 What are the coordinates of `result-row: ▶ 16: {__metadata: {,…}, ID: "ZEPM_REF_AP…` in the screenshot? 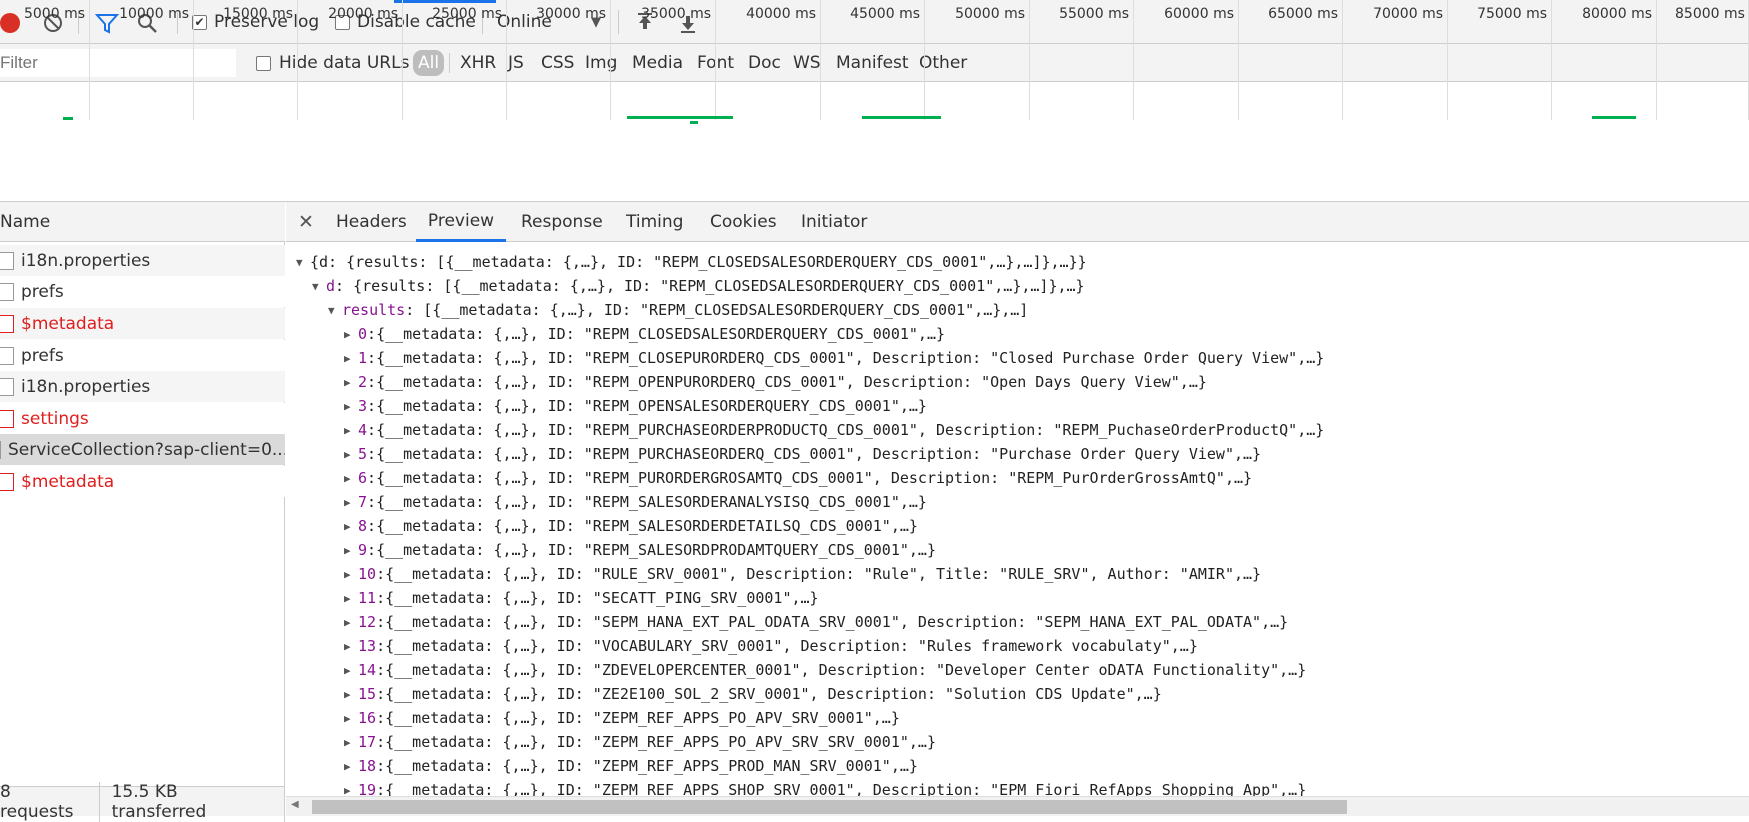 It's located at (622, 718).